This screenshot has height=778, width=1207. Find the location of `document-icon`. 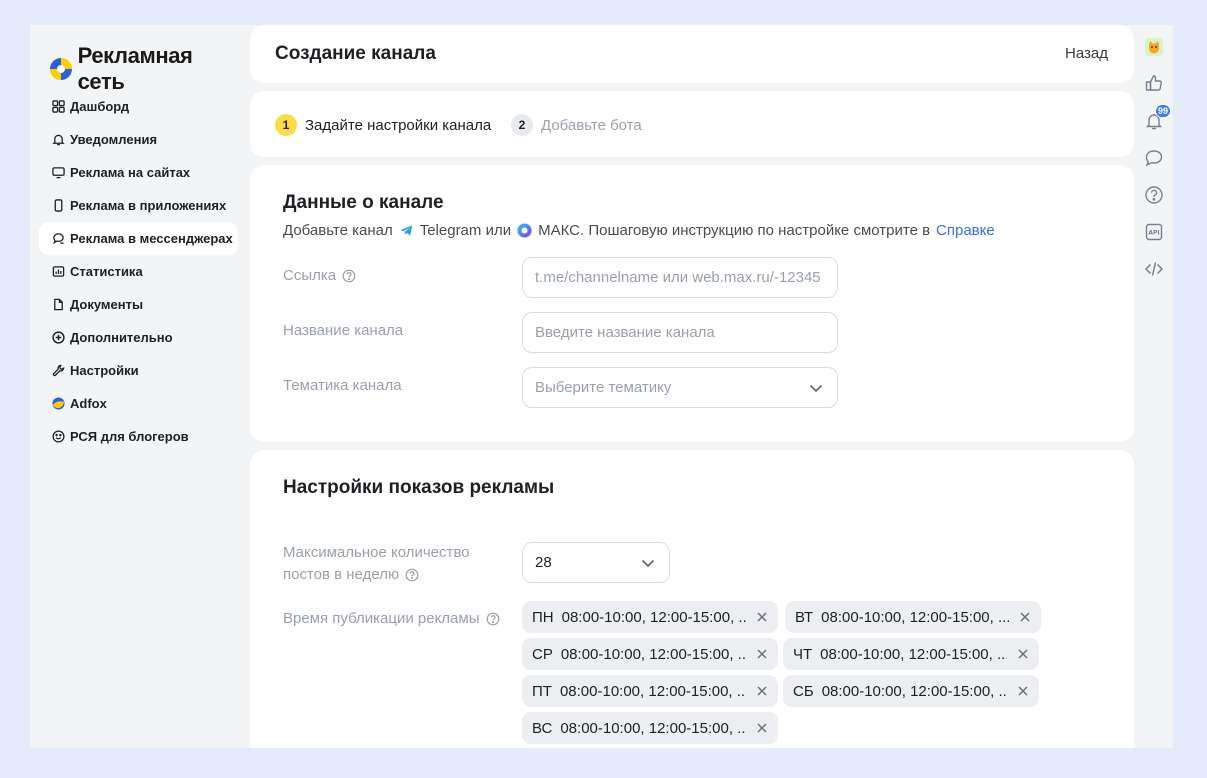

document-icon is located at coordinates (58, 305).